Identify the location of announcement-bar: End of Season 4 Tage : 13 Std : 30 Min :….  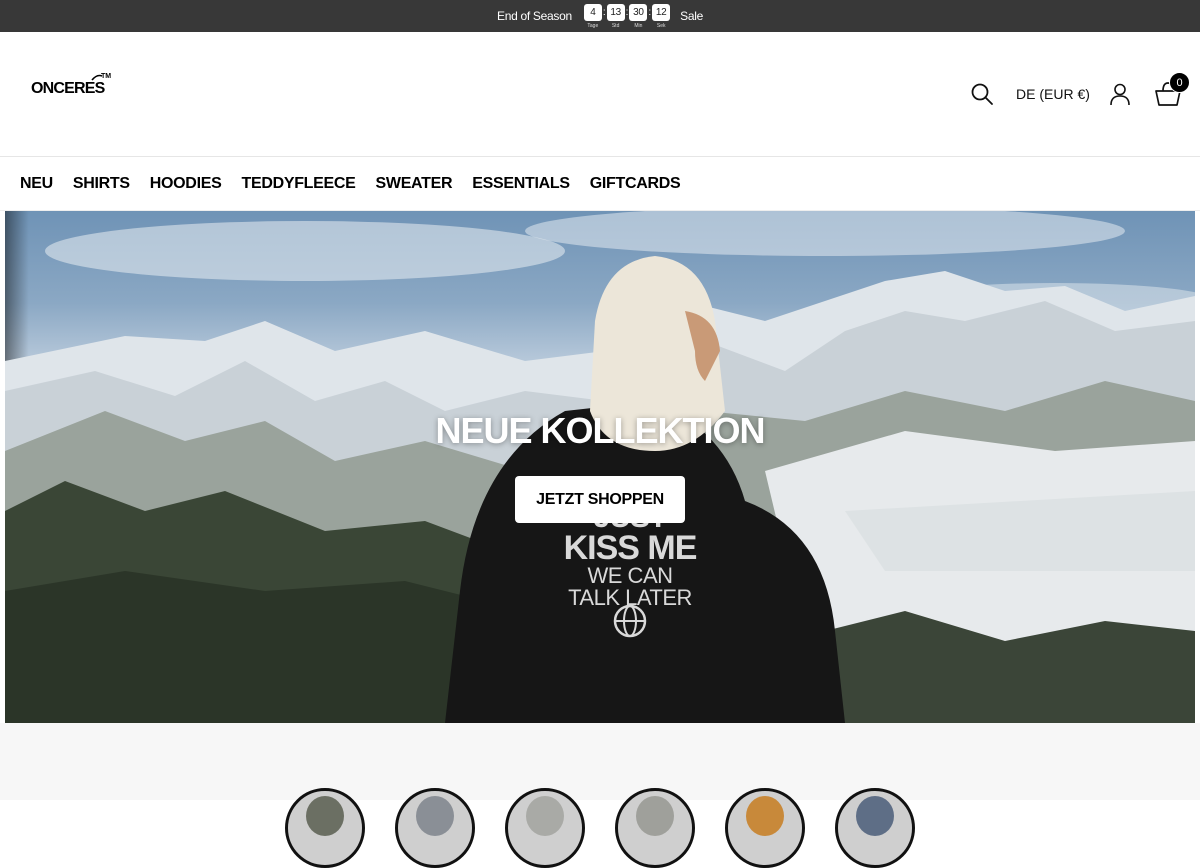
(600, 16).